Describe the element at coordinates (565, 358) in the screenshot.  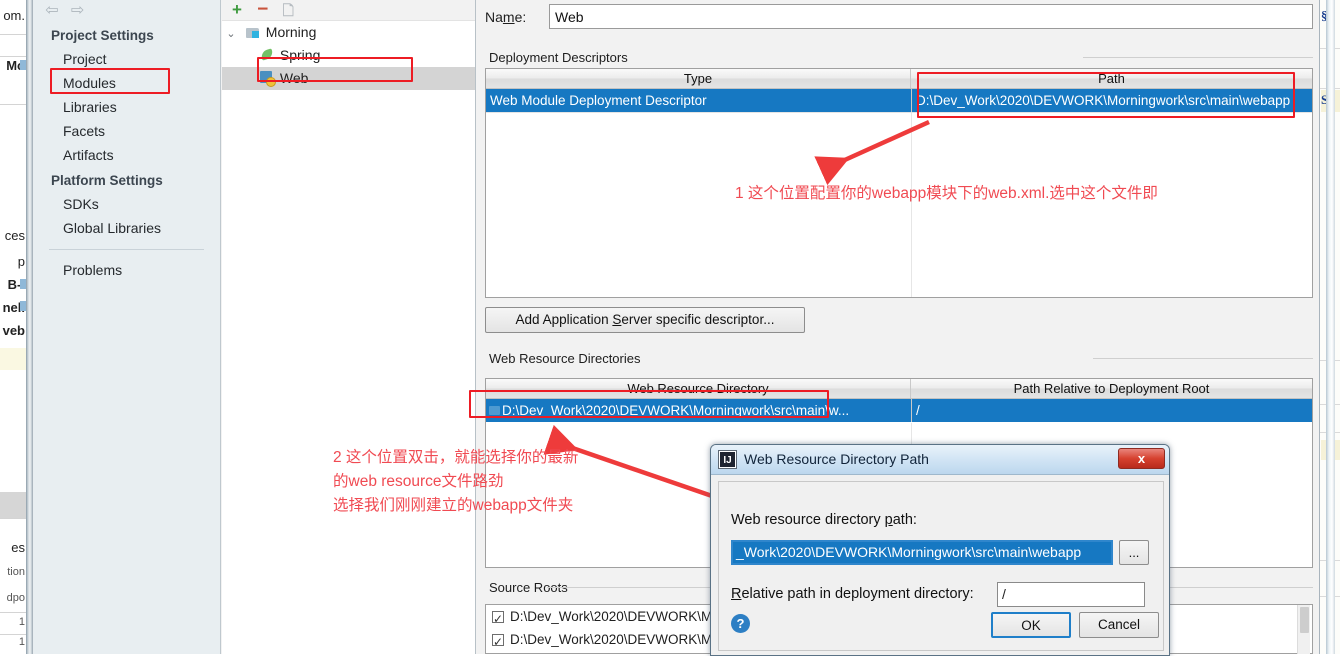
I see `web-resource-directories-group-label: Web Resource Directories` at that location.